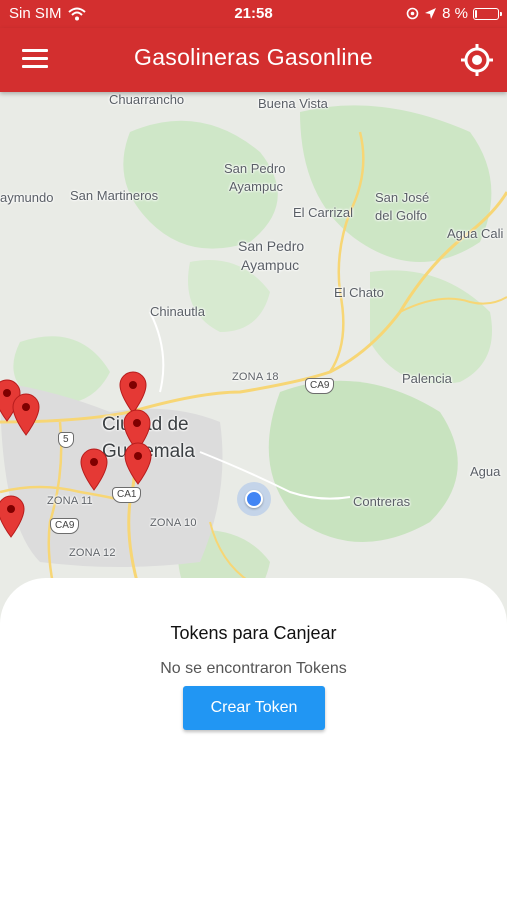 The width and height of the screenshot is (507, 900). I want to click on map-label-agua: Agua, so click(485, 471).